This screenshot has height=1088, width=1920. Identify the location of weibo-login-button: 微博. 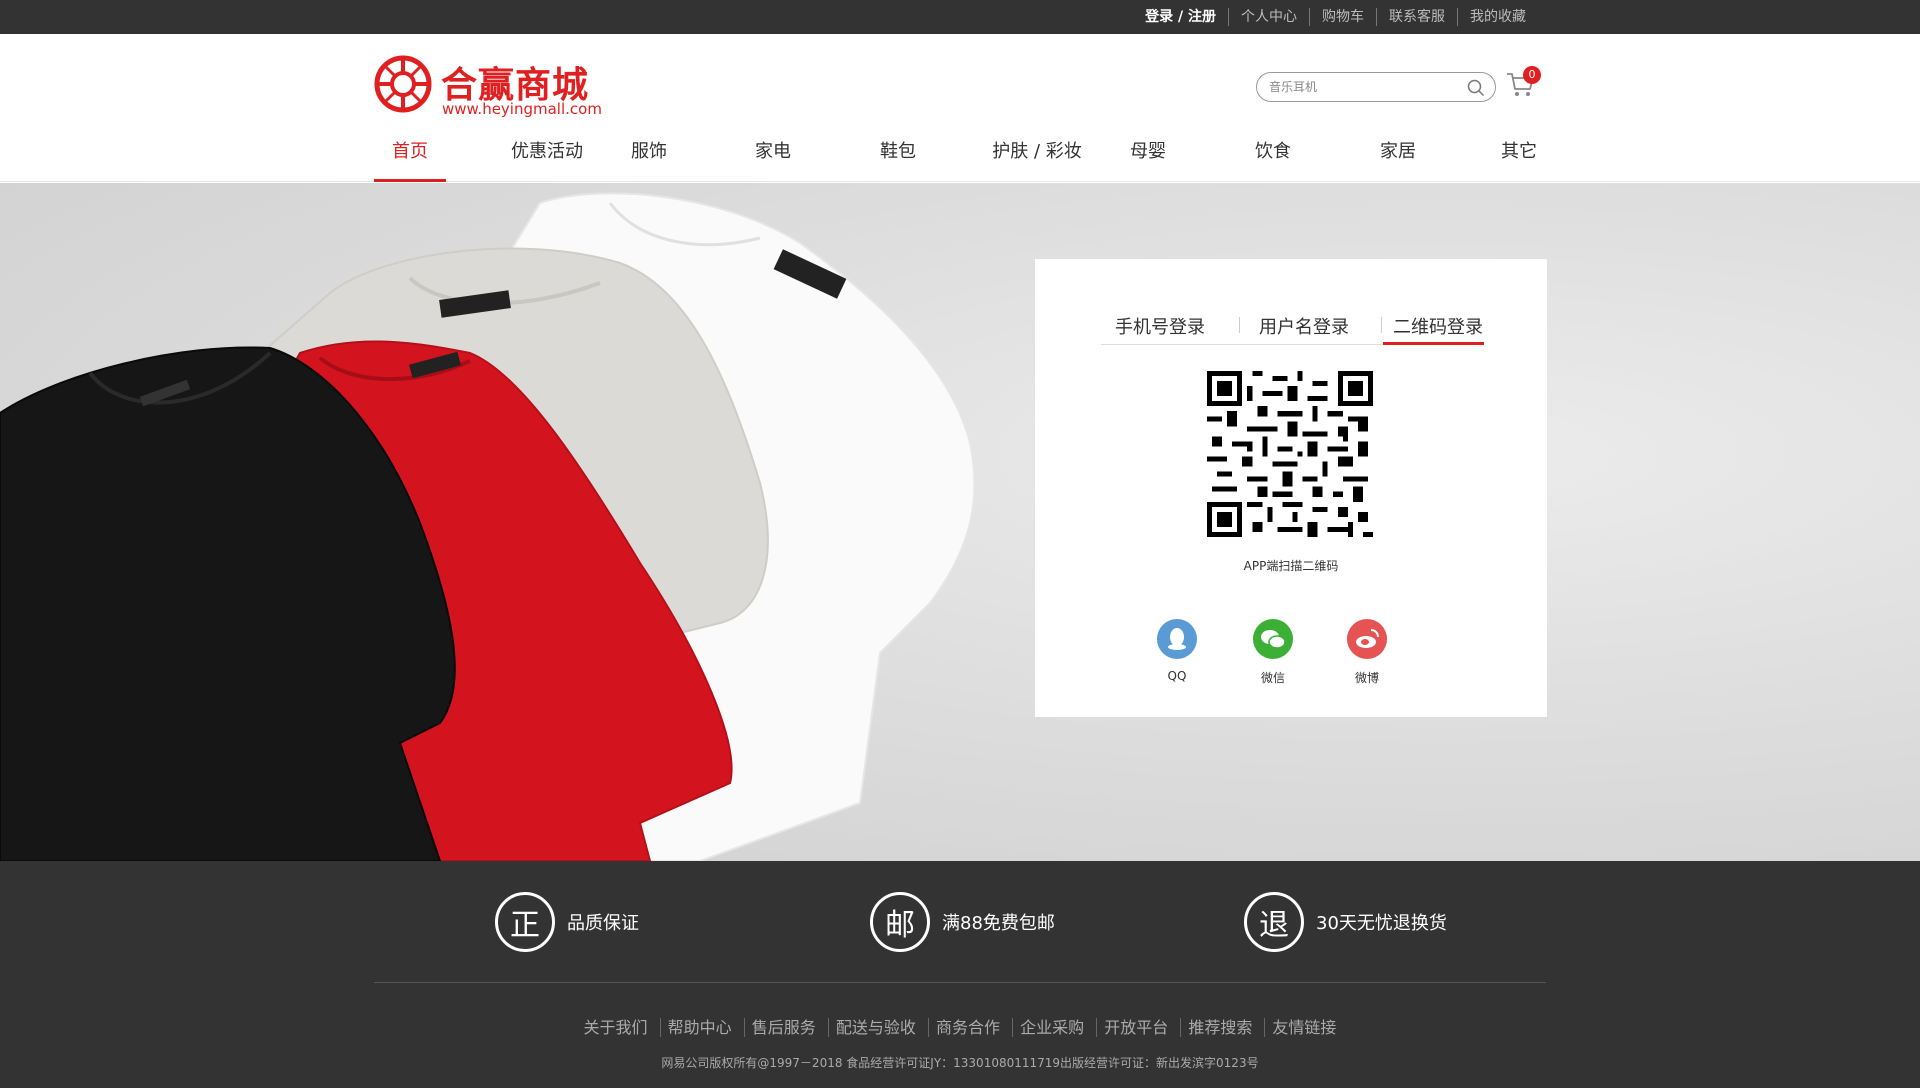
(1367, 652).